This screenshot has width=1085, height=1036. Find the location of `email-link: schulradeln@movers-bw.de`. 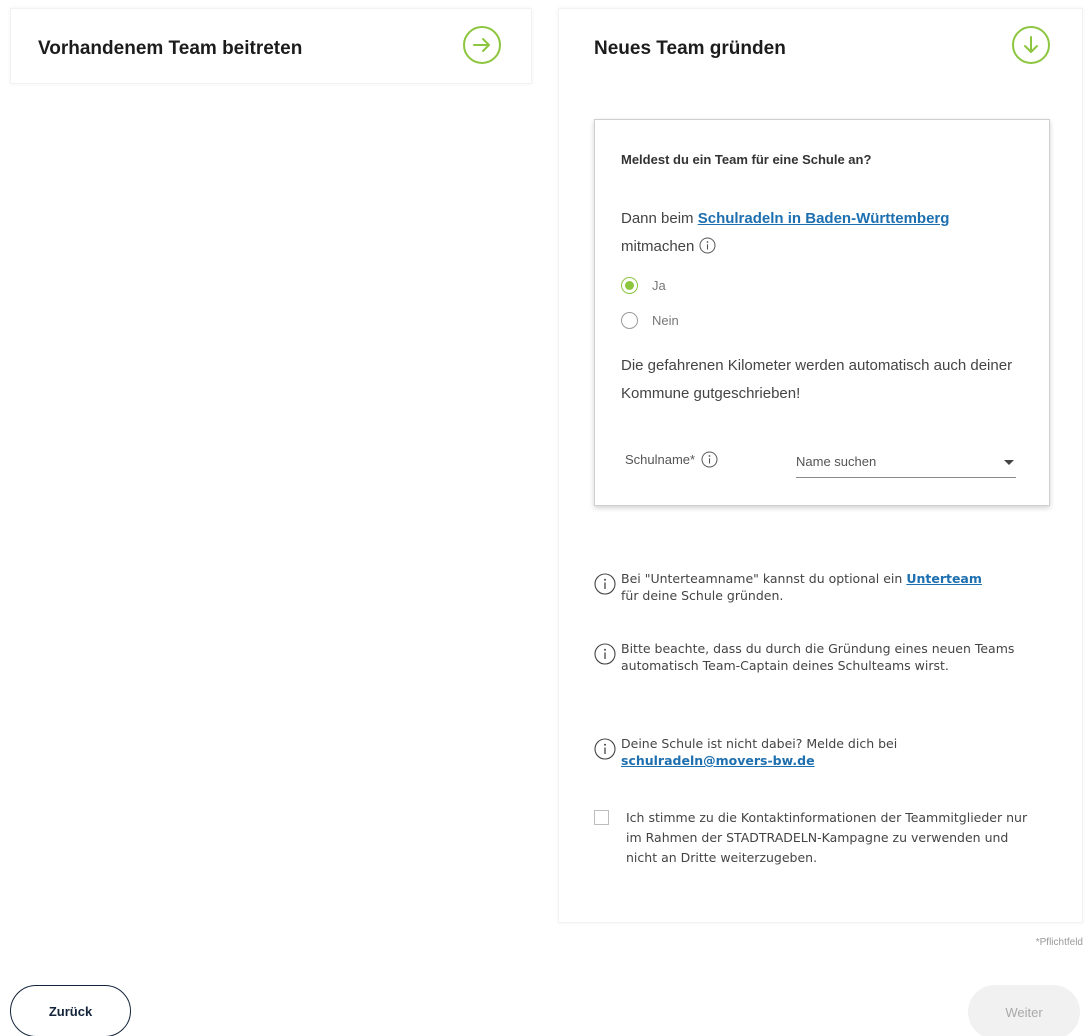

email-link: schulradeln@movers-bw.de is located at coordinates (718, 760).